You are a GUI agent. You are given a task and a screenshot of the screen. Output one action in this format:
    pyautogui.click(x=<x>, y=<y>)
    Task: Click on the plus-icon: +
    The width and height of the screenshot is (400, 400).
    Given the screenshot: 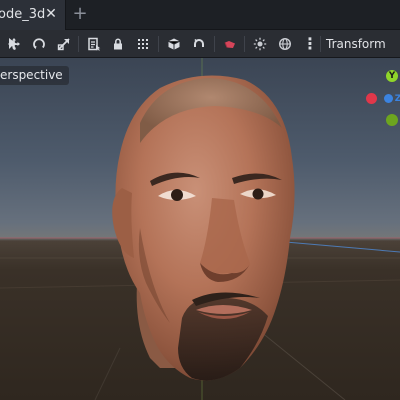 What is the action you would take?
    pyautogui.click(x=80, y=14)
    